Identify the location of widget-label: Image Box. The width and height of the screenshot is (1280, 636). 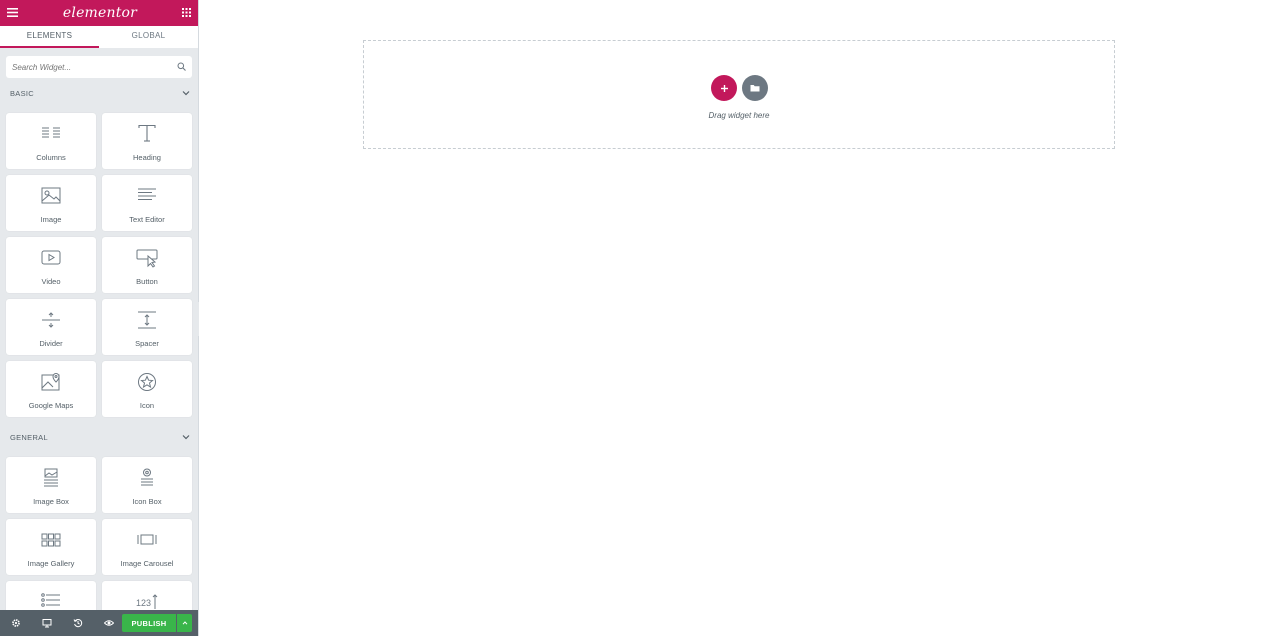
(51, 501).